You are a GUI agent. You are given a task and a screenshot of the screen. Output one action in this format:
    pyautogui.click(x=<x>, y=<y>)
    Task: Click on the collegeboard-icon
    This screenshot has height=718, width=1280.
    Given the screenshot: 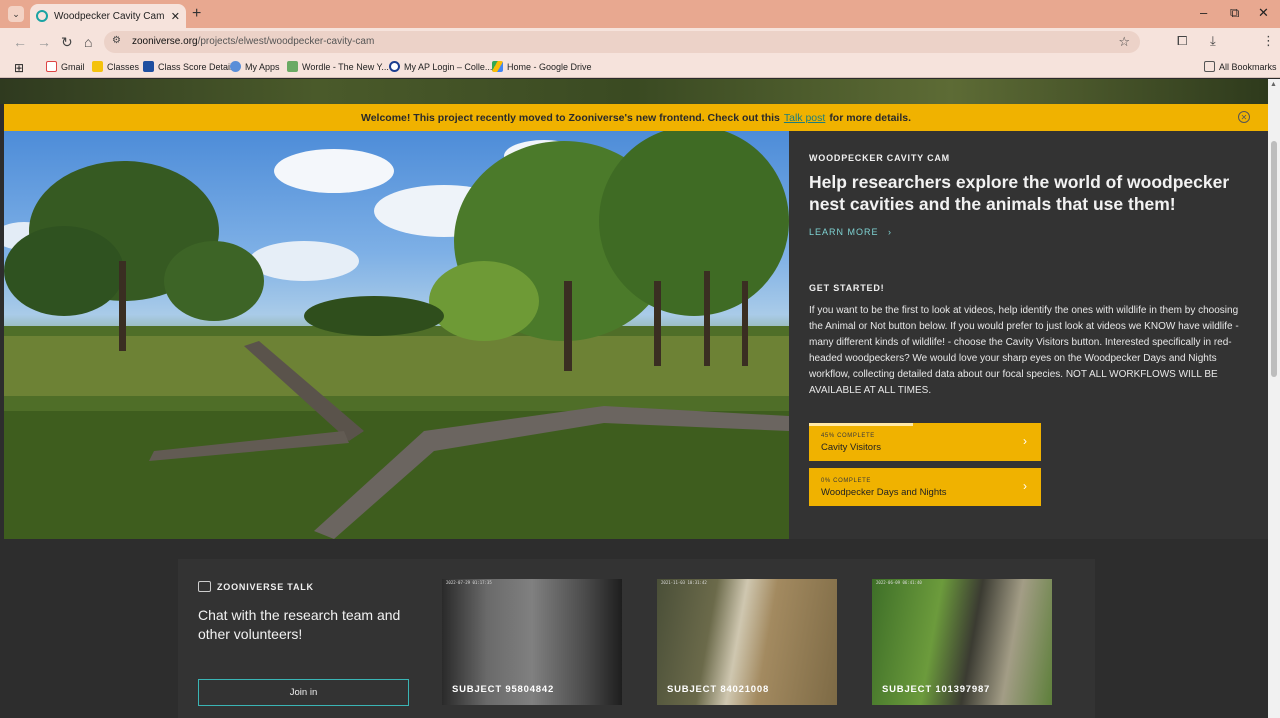 What is the action you would take?
    pyautogui.click(x=394, y=66)
    